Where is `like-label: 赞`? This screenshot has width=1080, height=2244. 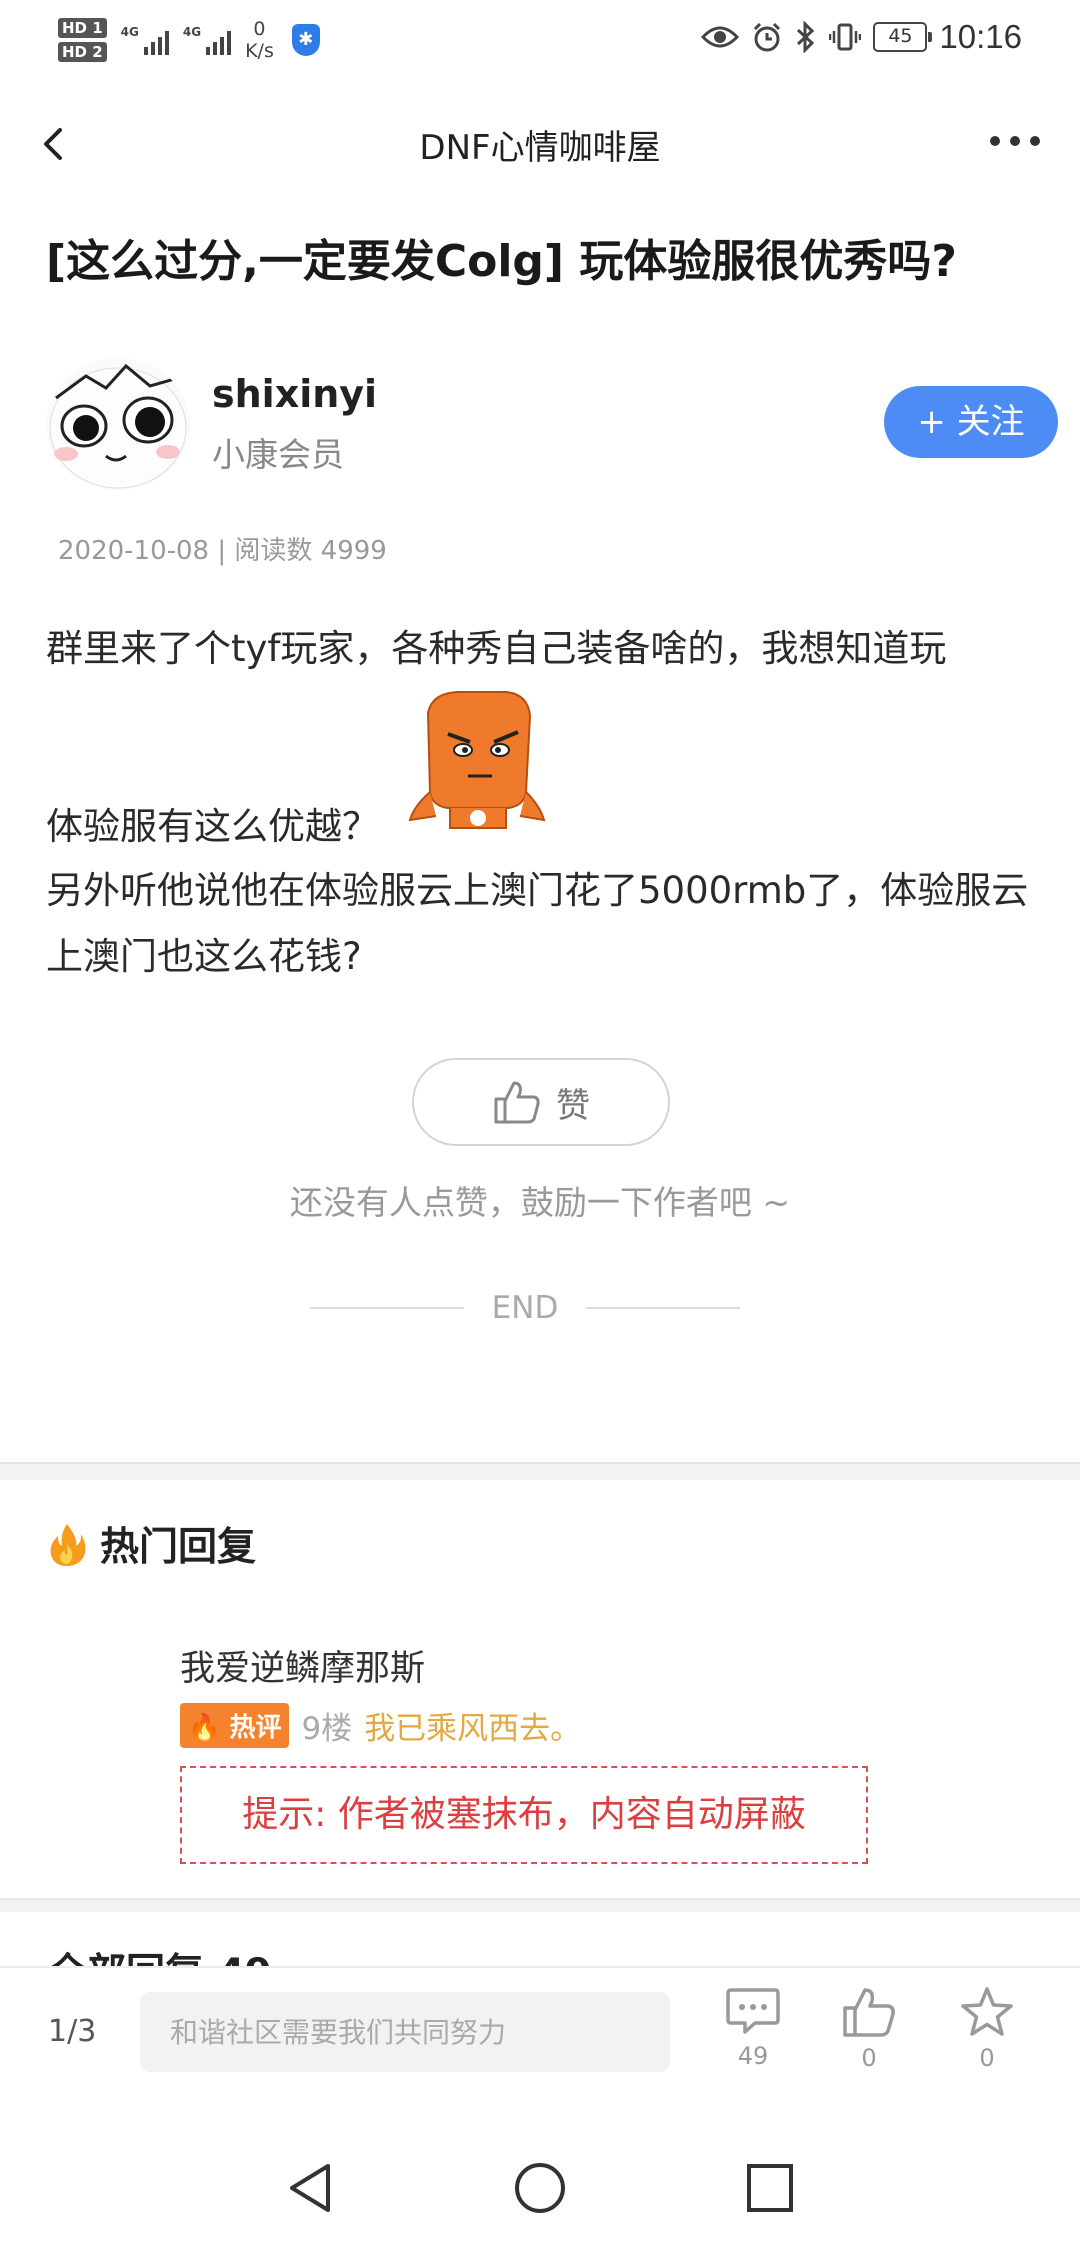 like-label: 赞 is located at coordinates (573, 1105).